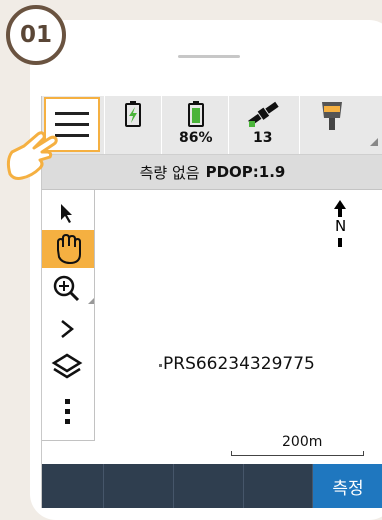 The height and width of the screenshot is (520, 382). I want to click on survey-status-text: 측량 없음, so click(169, 172).